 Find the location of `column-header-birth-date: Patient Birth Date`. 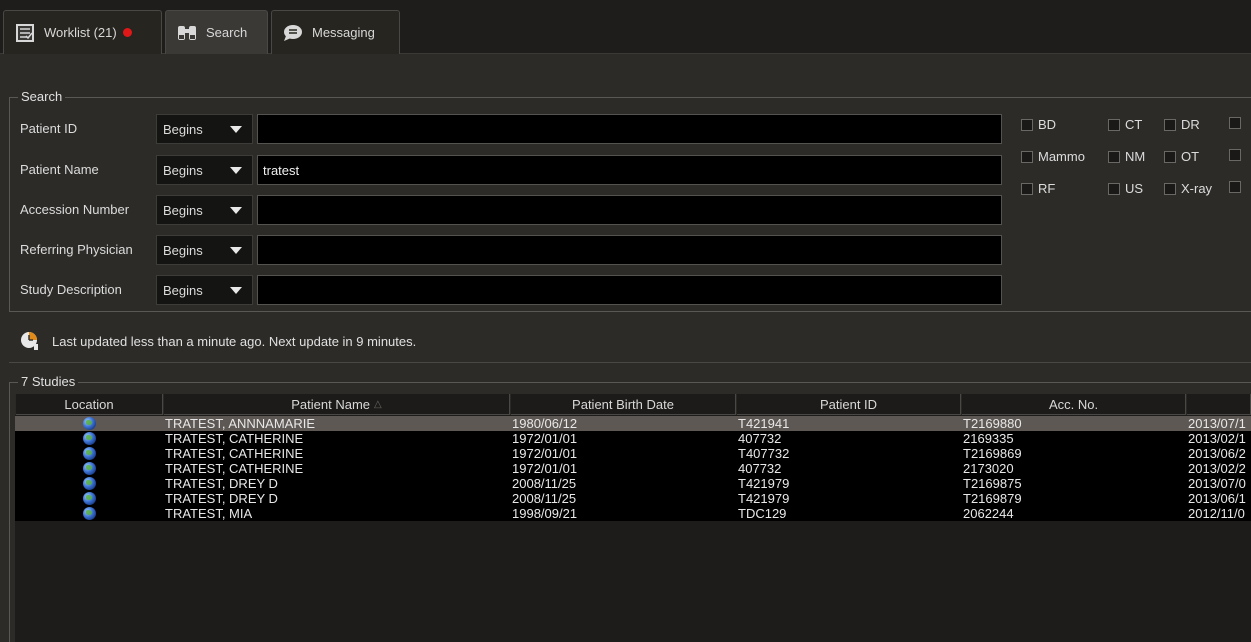

column-header-birth-date: Patient Birth Date is located at coordinates (623, 404).